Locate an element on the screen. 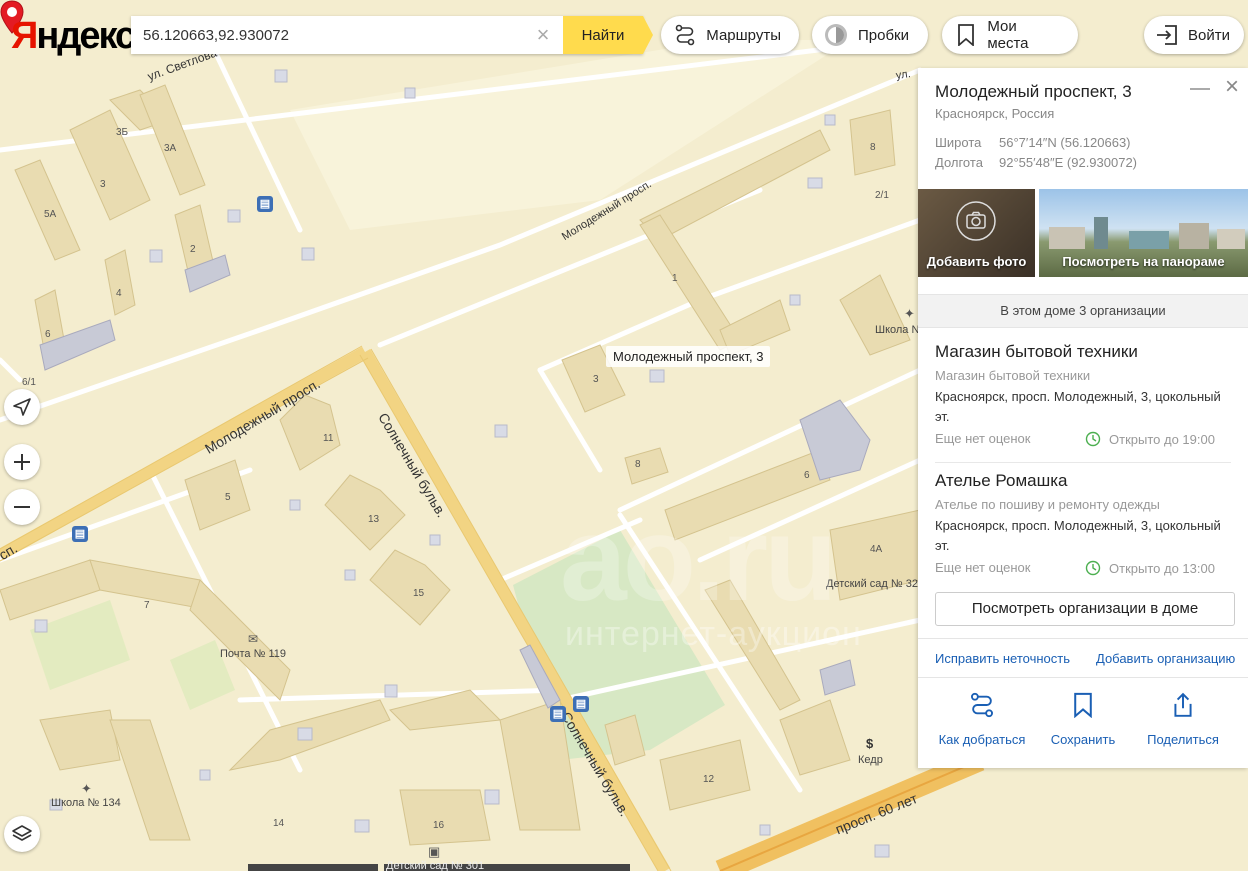 Image resolution: width=1248 pixels, height=871 pixels. house-number: 12 is located at coordinates (709, 779).